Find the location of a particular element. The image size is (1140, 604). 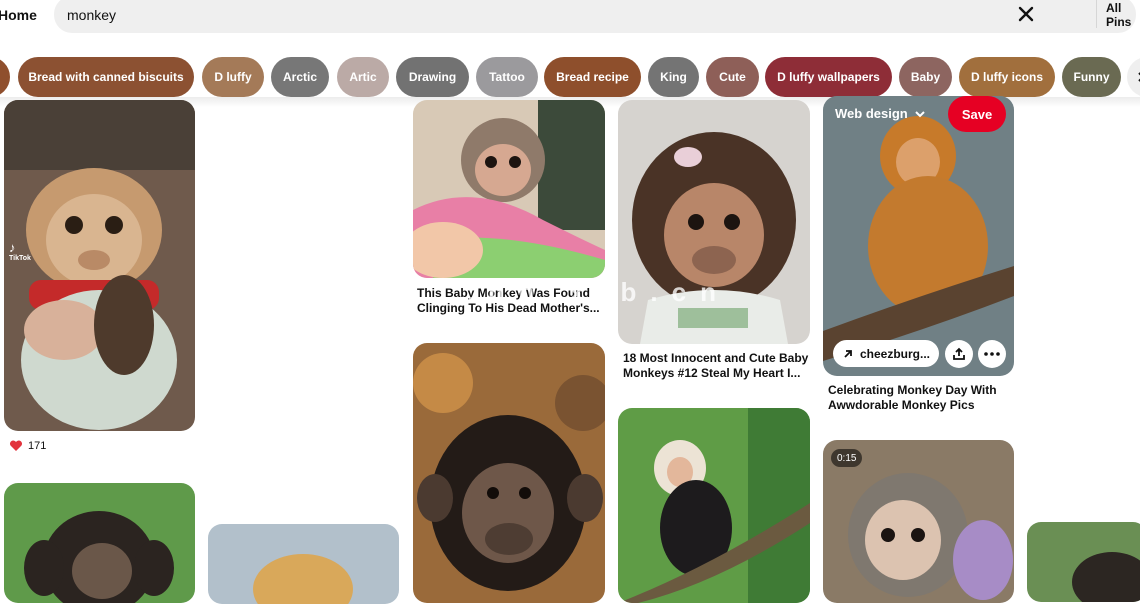

more-options-button is located at coordinates (992, 354).